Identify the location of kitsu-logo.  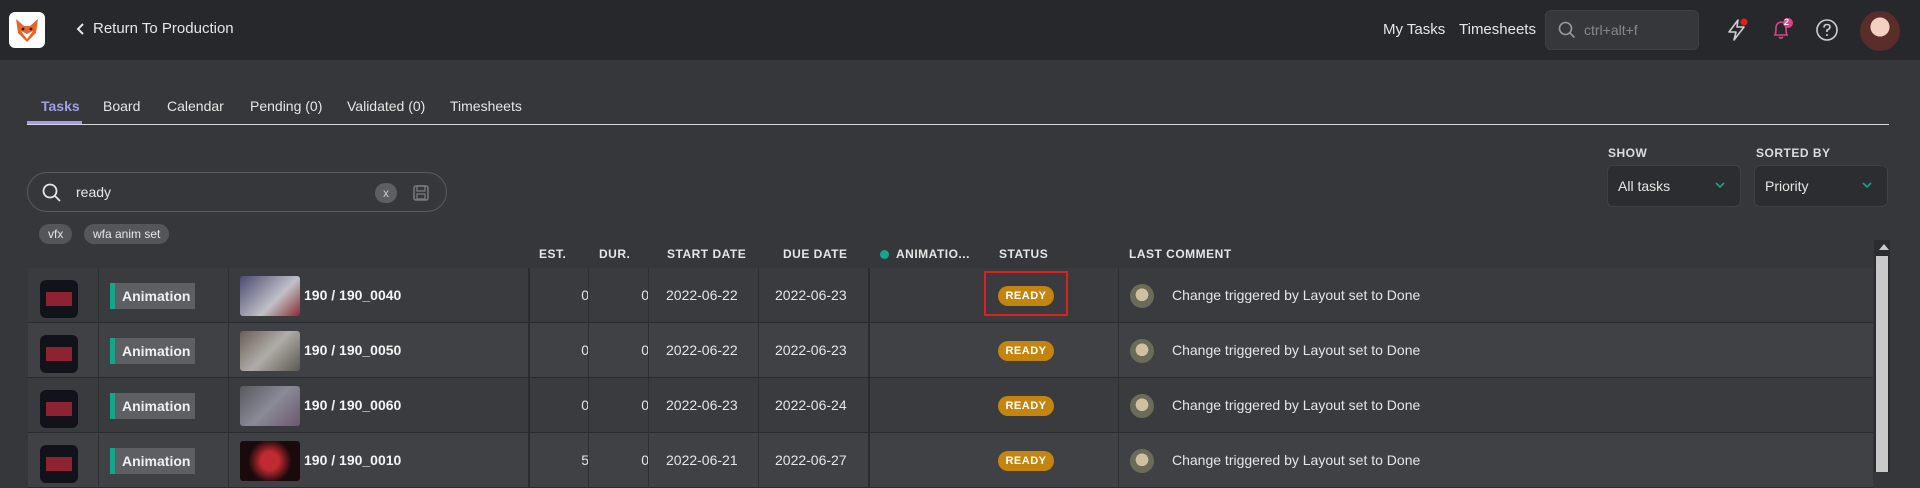
(27, 30).